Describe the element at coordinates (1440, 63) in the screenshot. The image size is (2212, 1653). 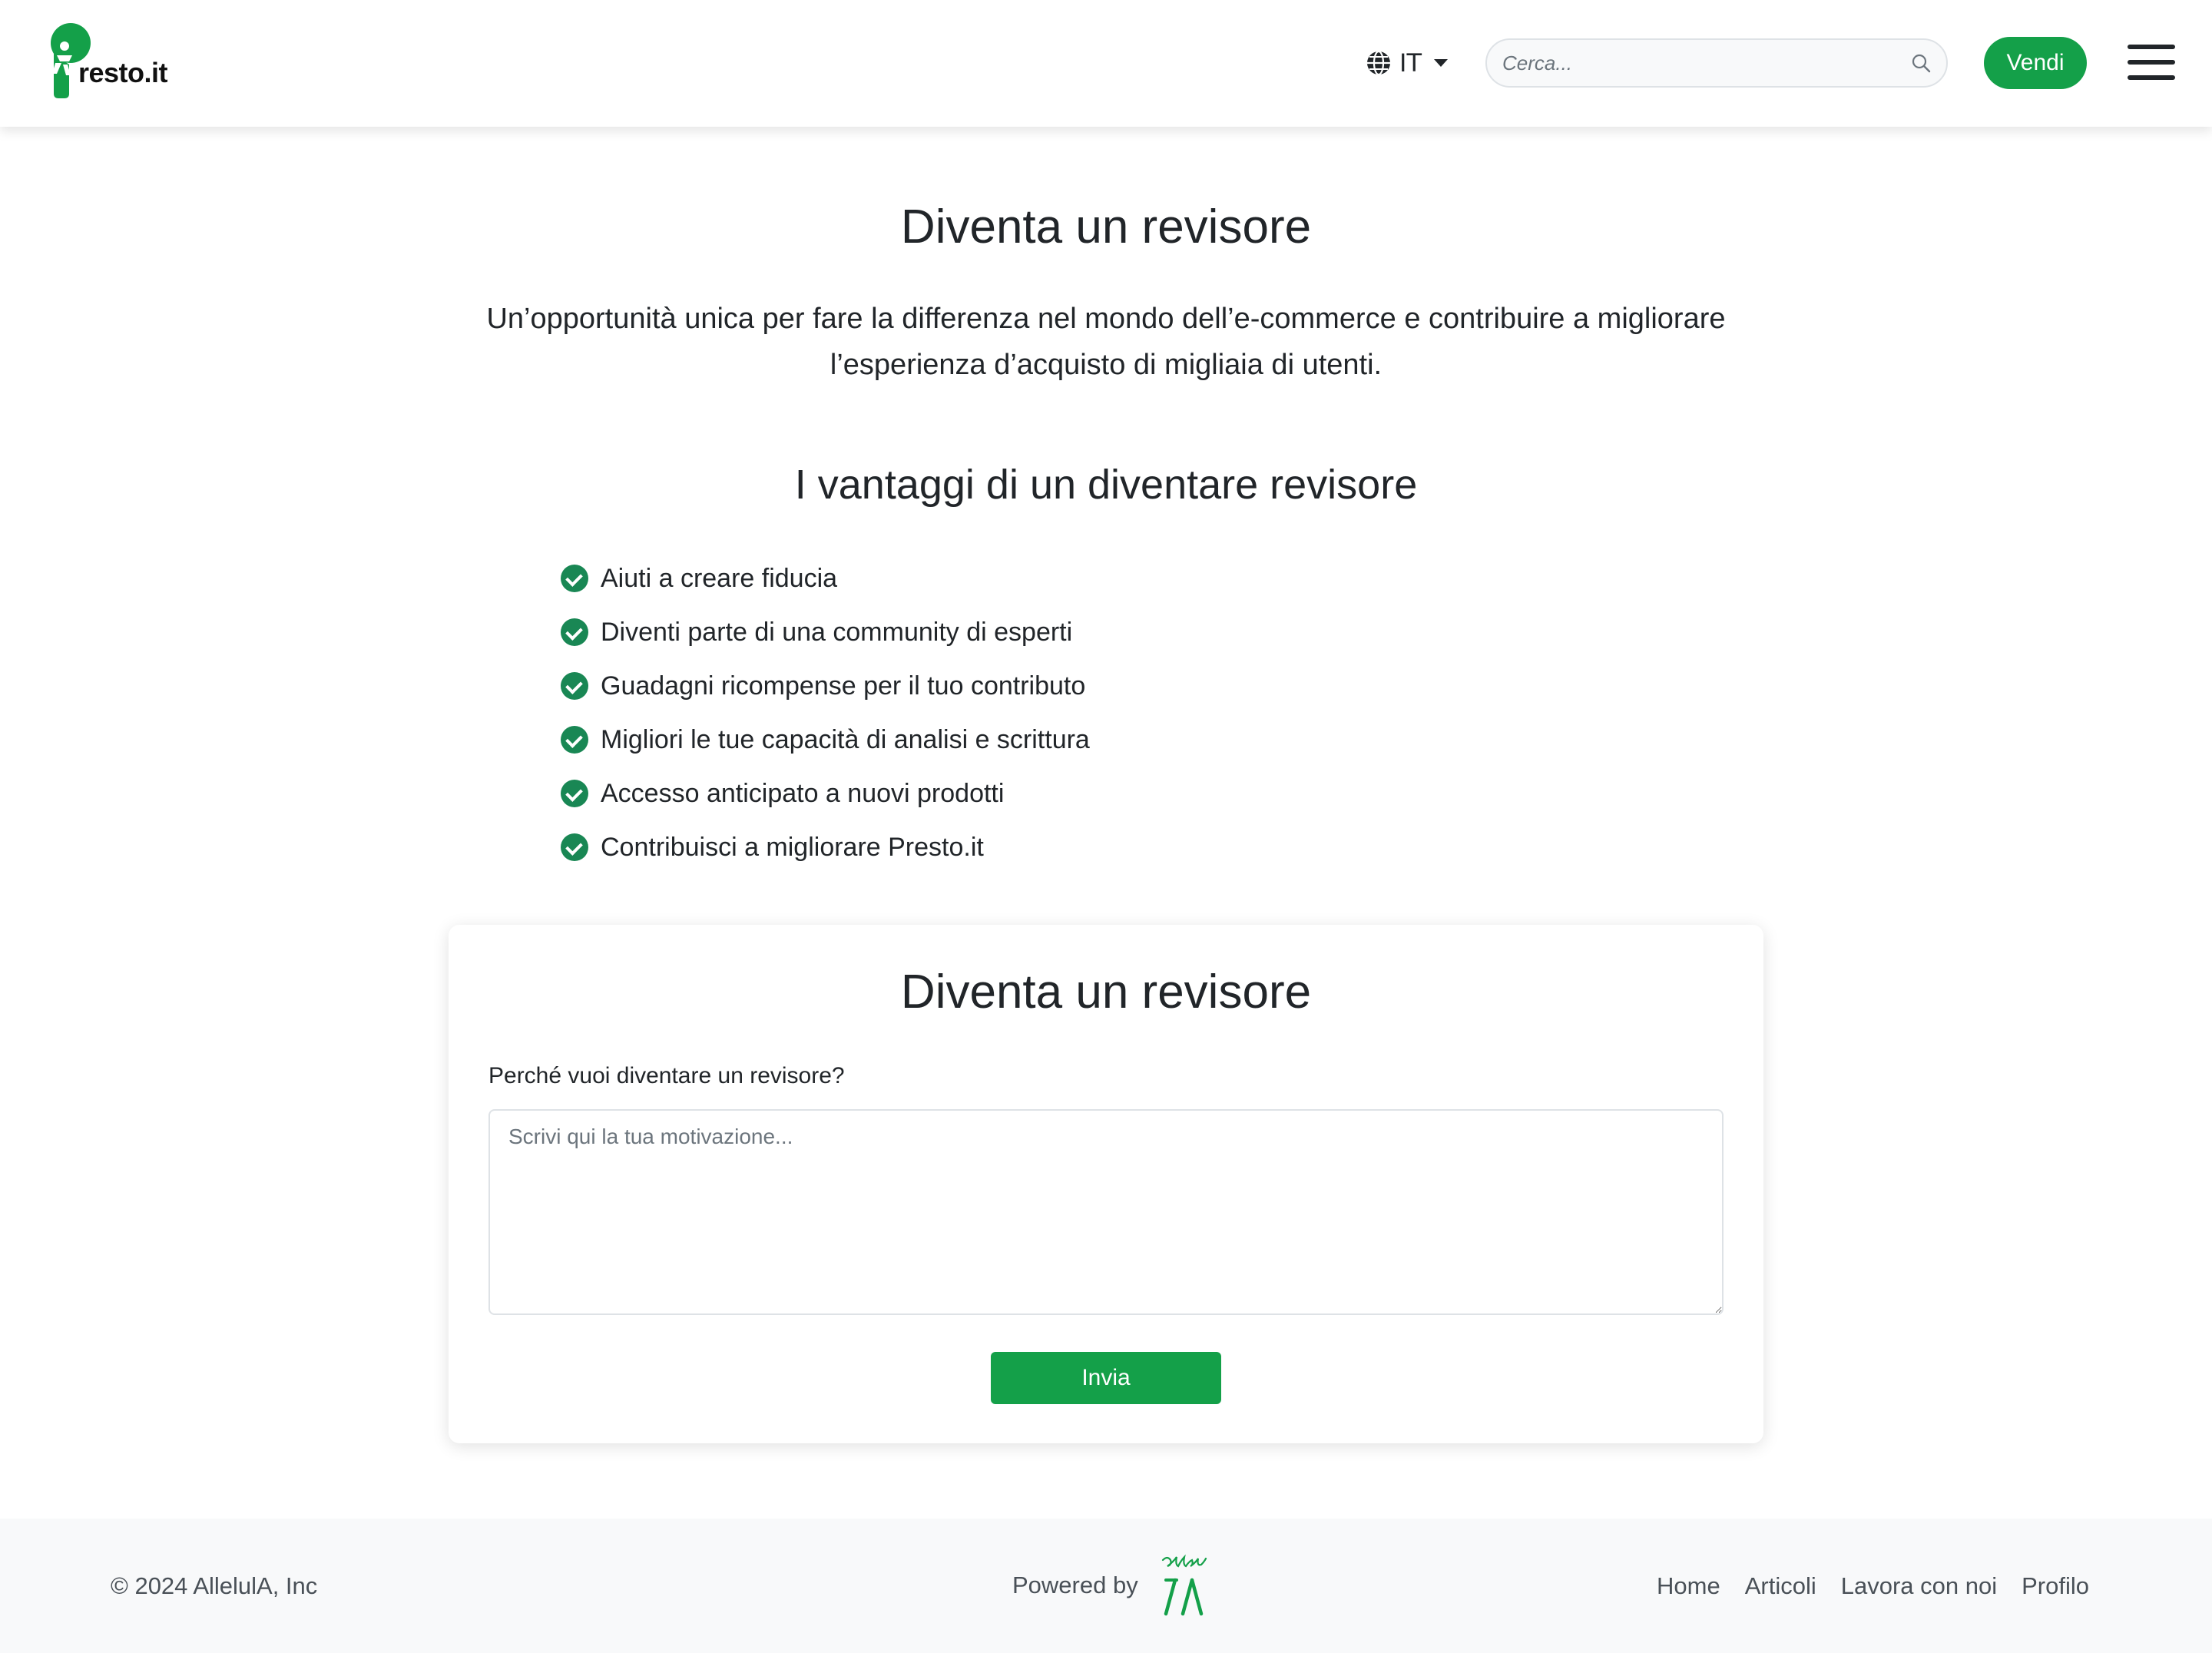
I see `chevron-down-icon` at that location.